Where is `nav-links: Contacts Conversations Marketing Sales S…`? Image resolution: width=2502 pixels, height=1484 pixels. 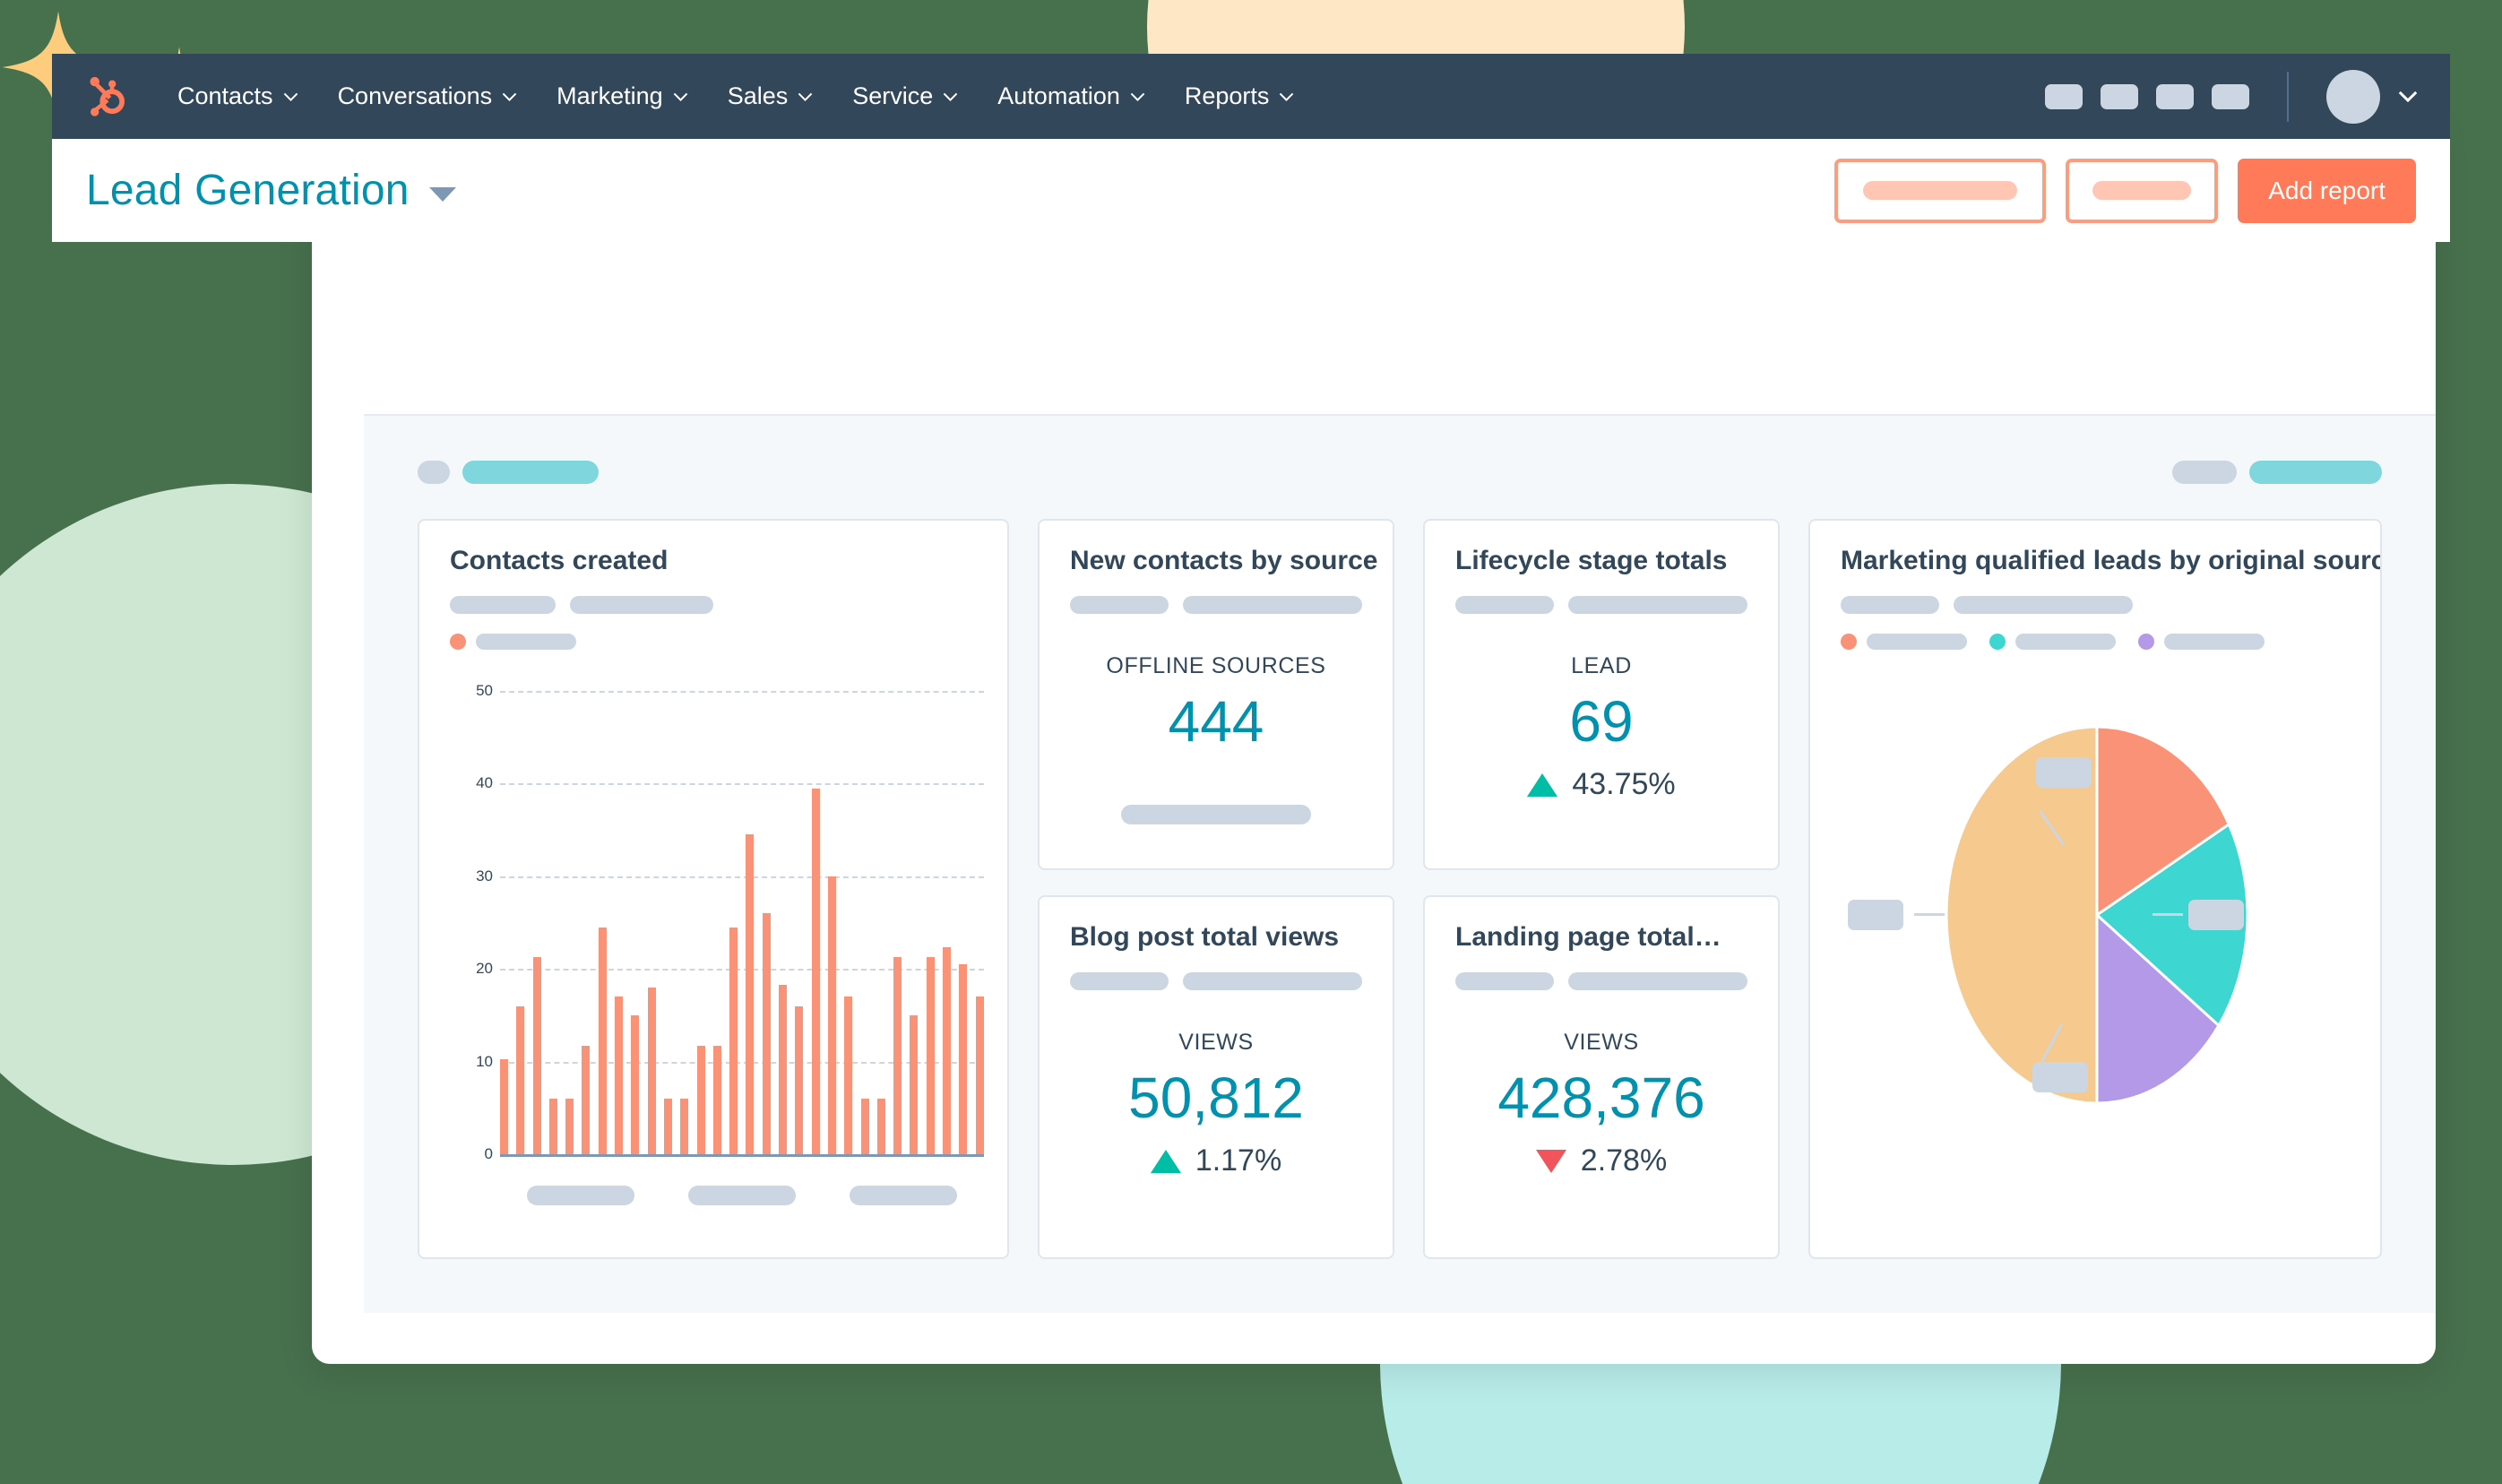
nav-links: Contacts Conversations Marketing Sales S… is located at coordinates (736, 96).